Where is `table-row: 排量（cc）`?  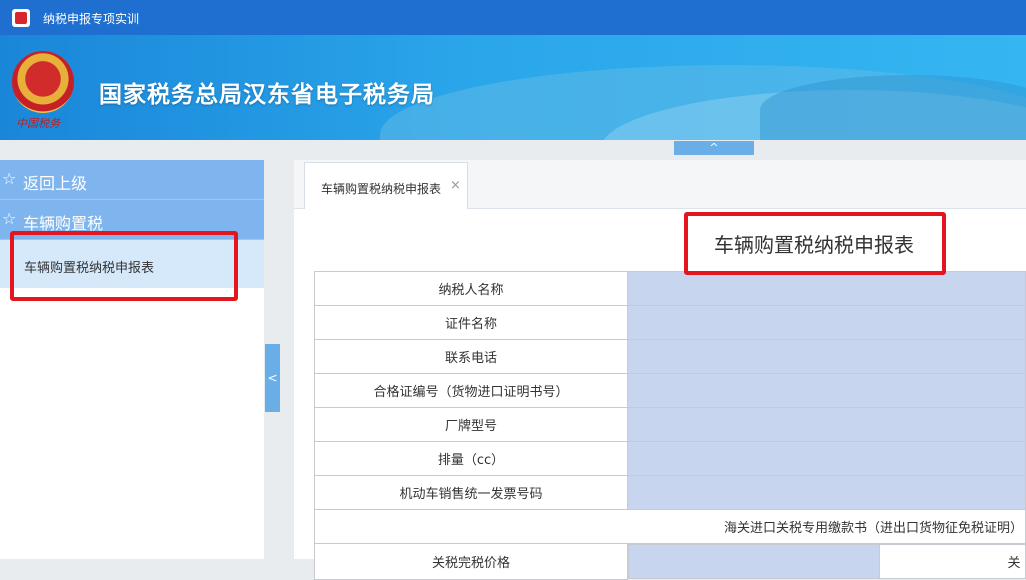 table-row: 排量（cc） is located at coordinates (670, 458).